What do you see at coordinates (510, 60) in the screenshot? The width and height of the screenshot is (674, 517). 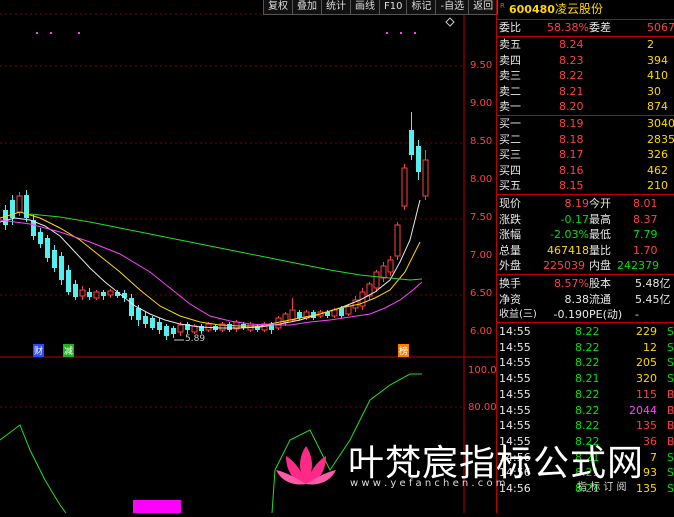 I see `ask-label: 卖四` at bounding box center [510, 60].